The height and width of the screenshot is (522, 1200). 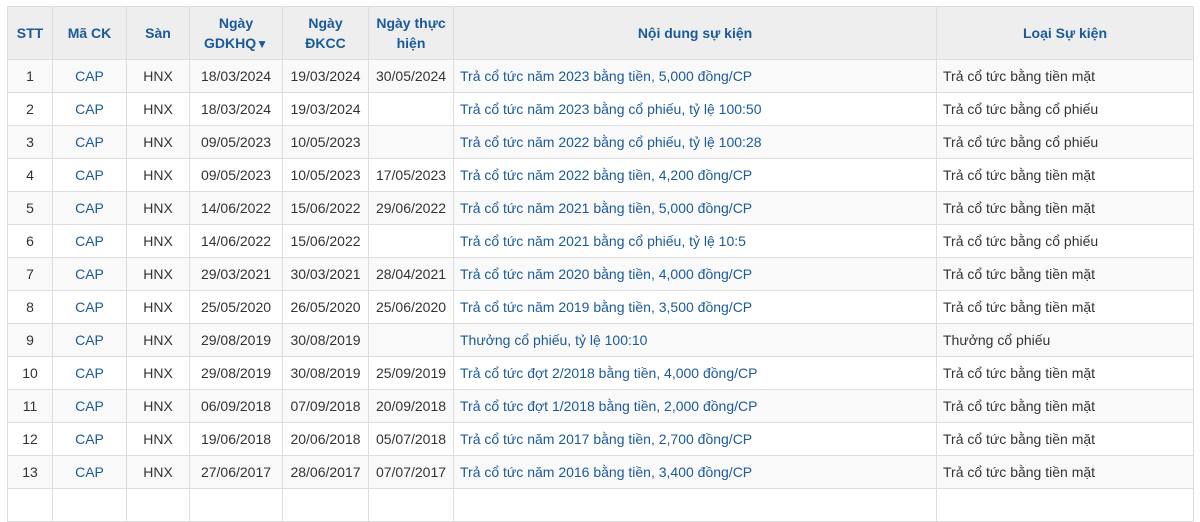 What do you see at coordinates (325, 406) in the screenshot?
I see `cell-ngay-dkcc-text: 07/09/2018` at bounding box center [325, 406].